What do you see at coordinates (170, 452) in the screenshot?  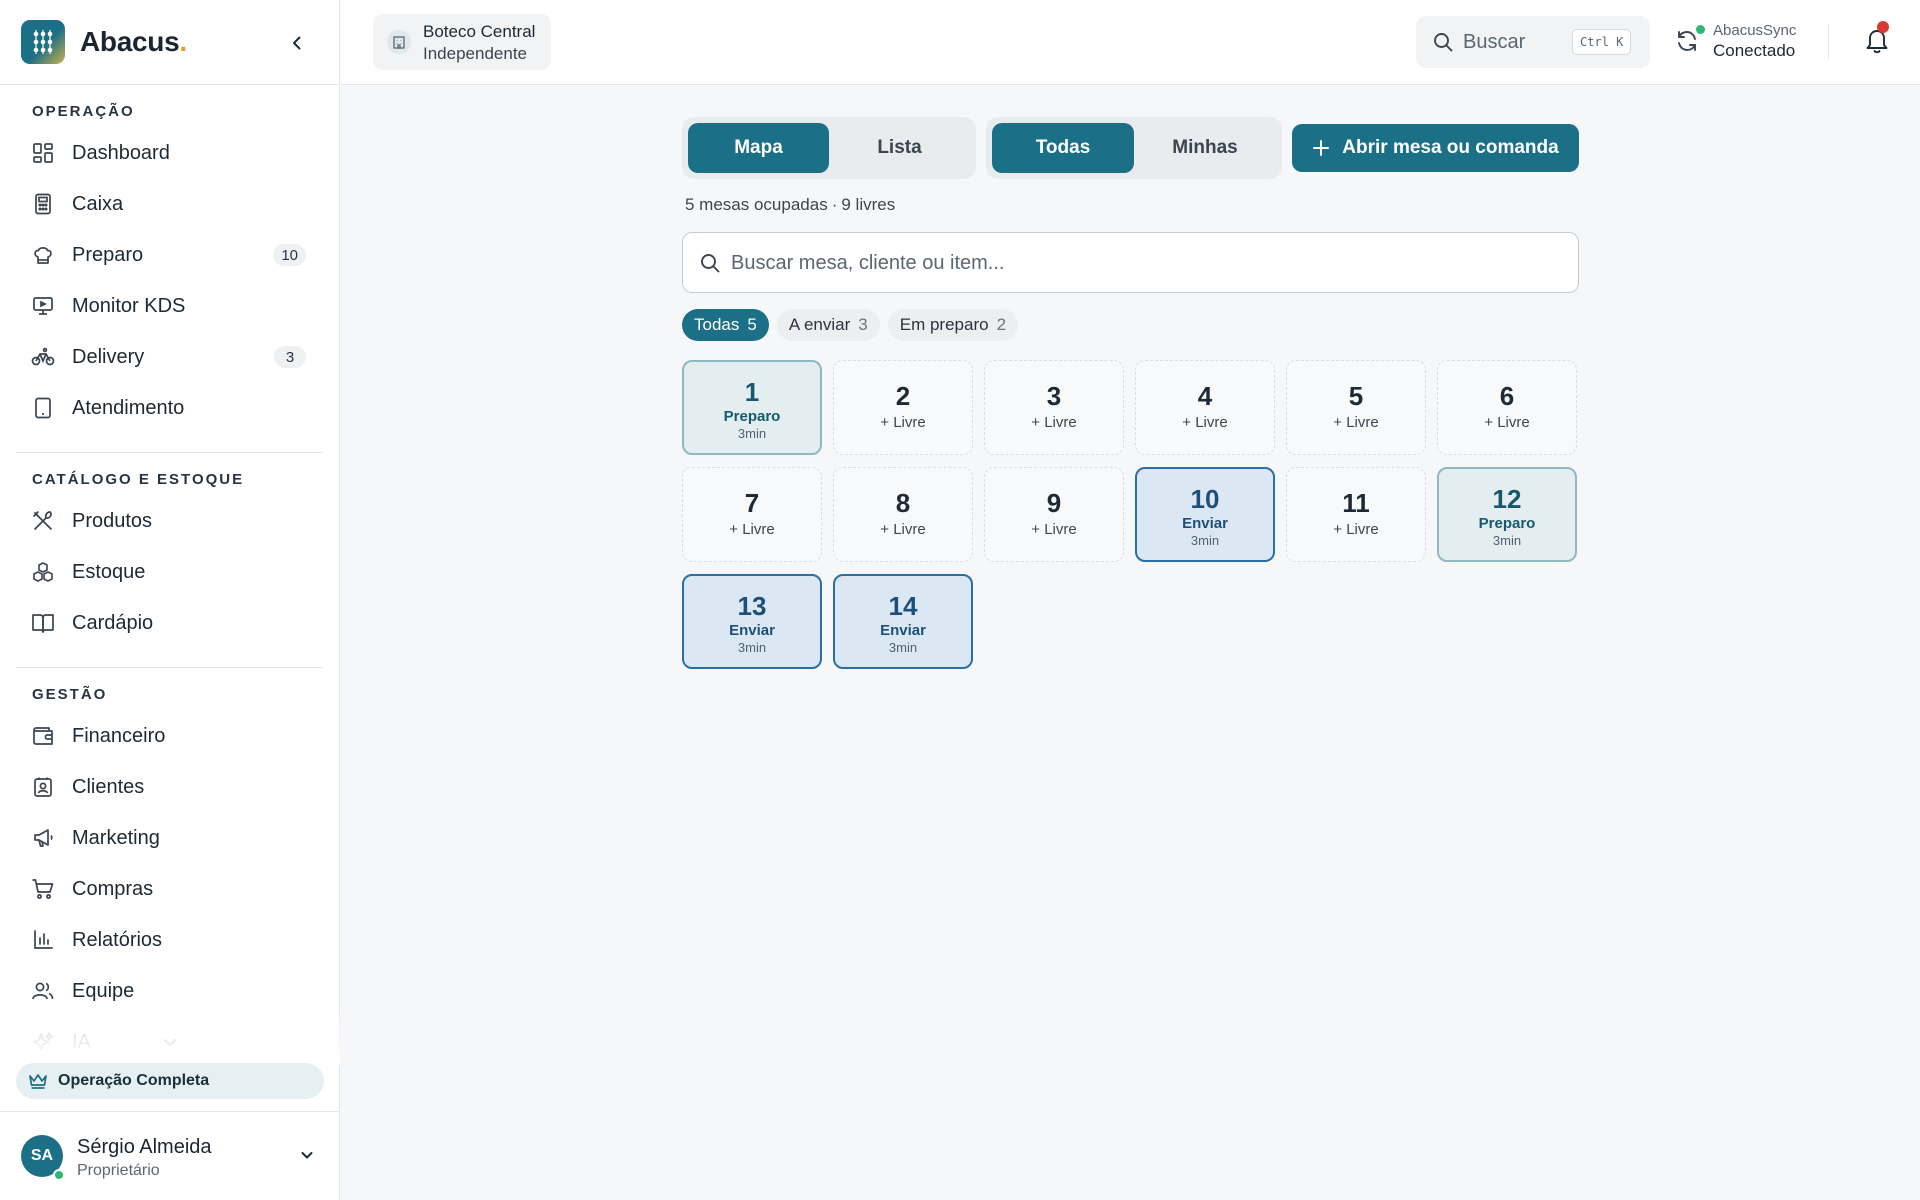 I see `sidebar-divider` at bounding box center [170, 452].